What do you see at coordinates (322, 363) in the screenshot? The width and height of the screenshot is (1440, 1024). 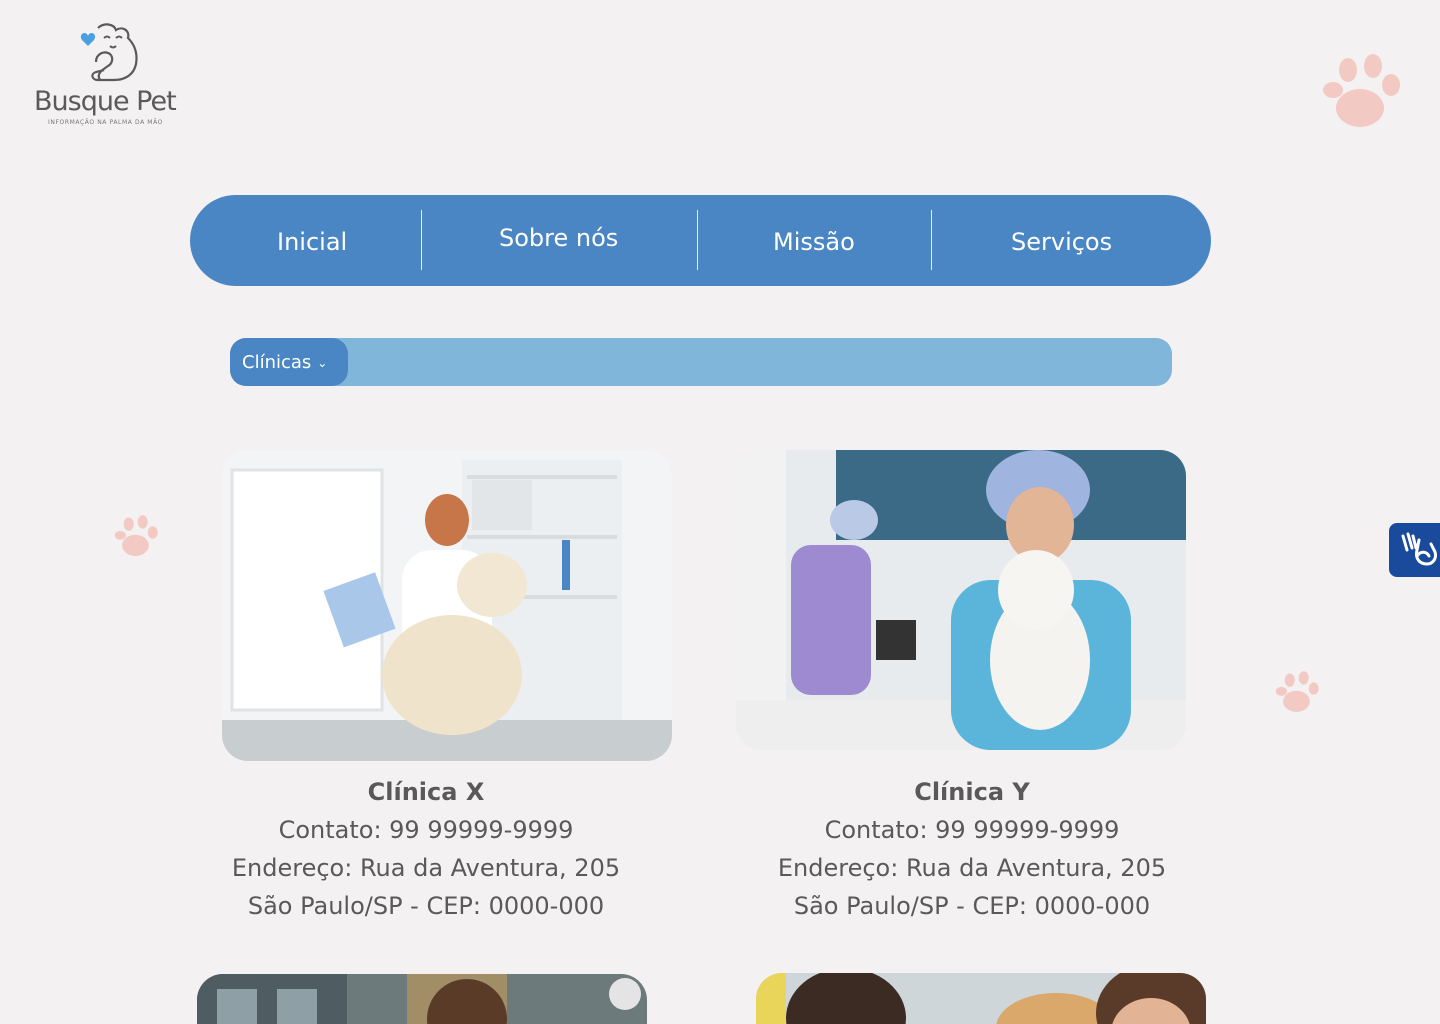 I see `chevron-down-icon: ⌄` at bounding box center [322, 363].